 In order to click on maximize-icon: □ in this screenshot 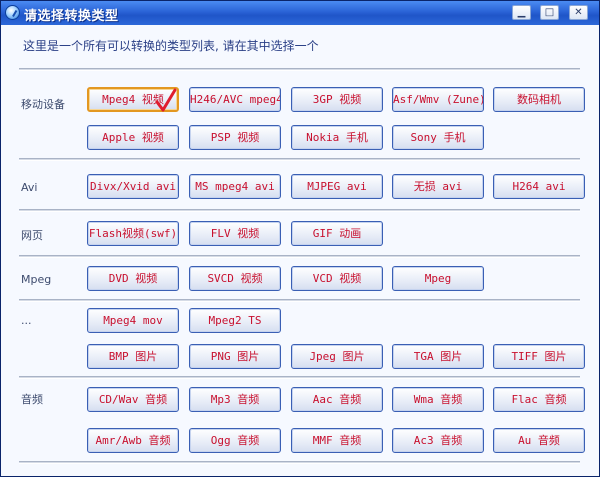, I will do `click(549, 12)`.